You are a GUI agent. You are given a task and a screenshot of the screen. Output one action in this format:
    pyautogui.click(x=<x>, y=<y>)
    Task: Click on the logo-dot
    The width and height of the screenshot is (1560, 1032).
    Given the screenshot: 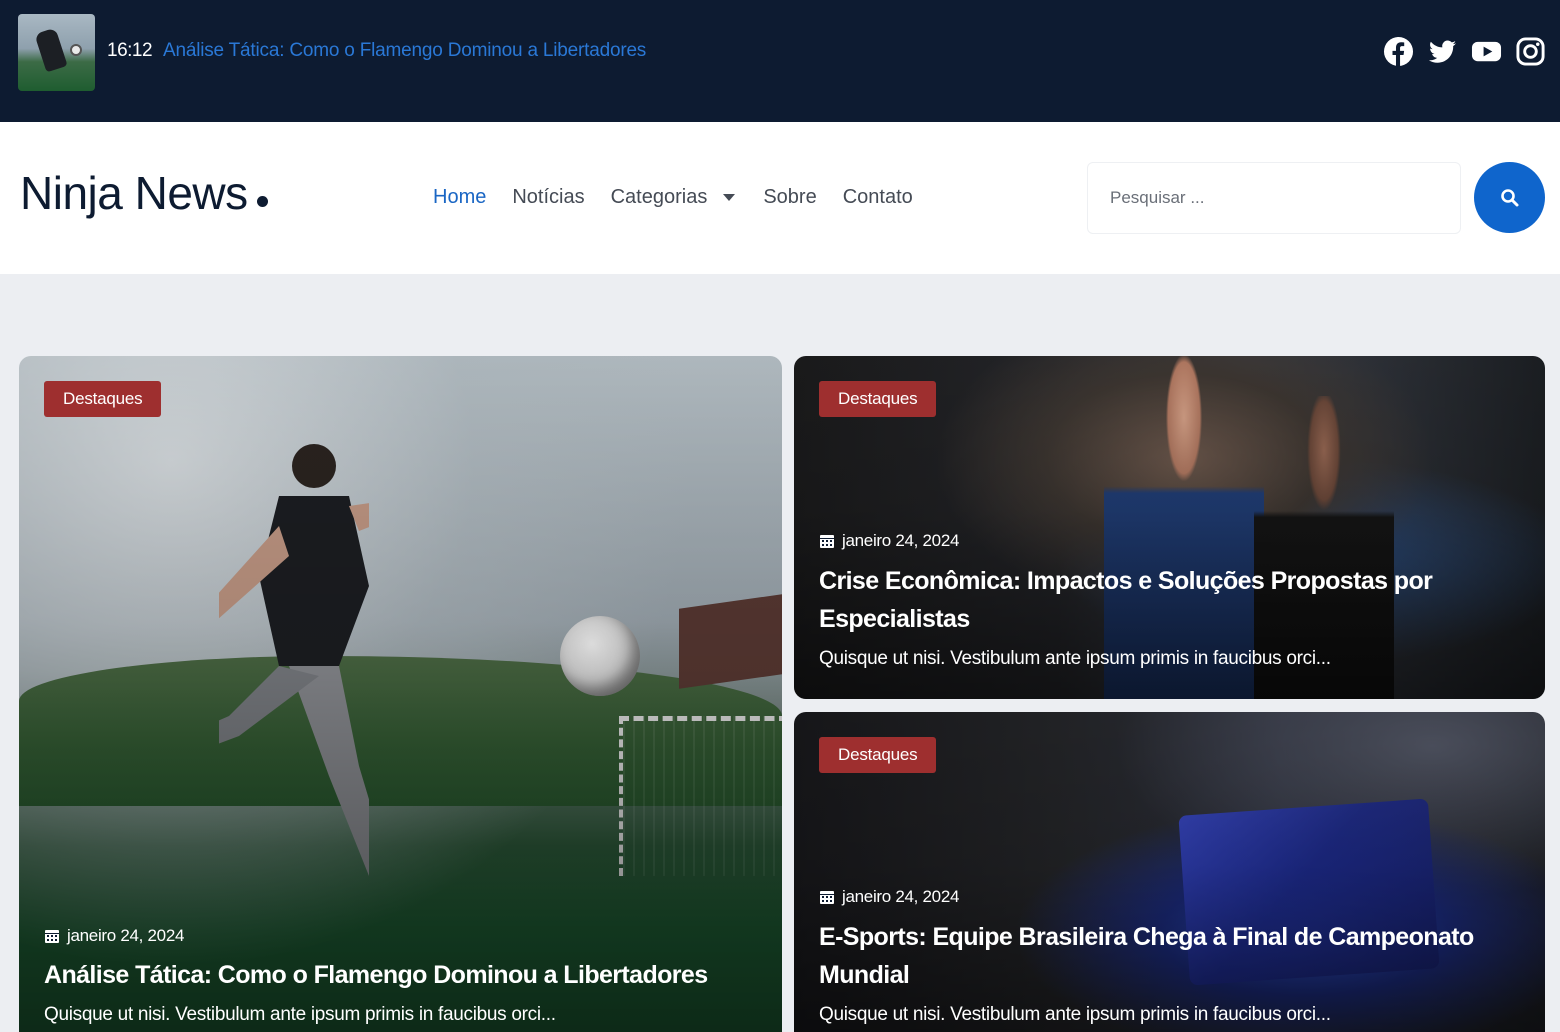 What is the action you would take?
    pyautogui.click(x=262, y=201)
    